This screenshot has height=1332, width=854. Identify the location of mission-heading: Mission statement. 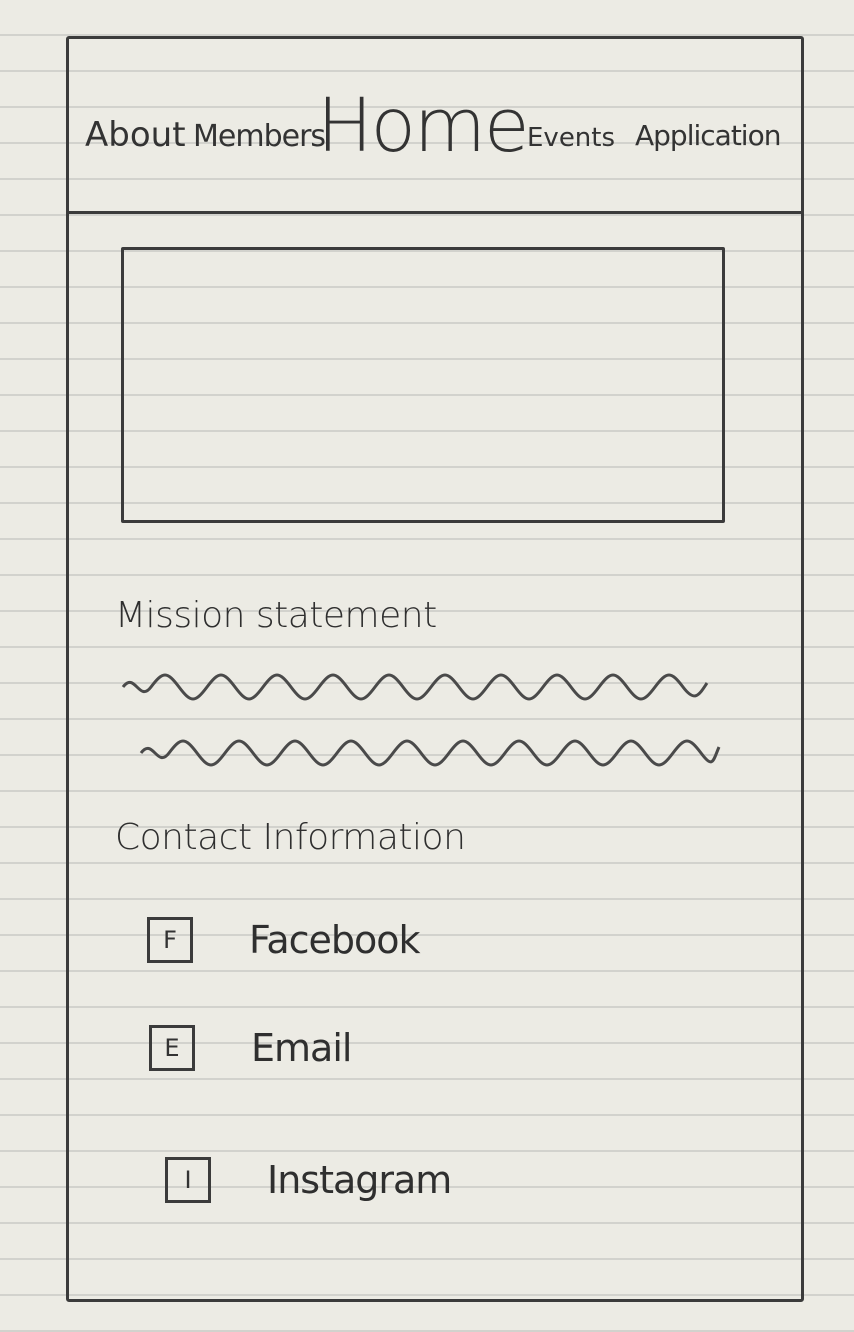
(276, 615).